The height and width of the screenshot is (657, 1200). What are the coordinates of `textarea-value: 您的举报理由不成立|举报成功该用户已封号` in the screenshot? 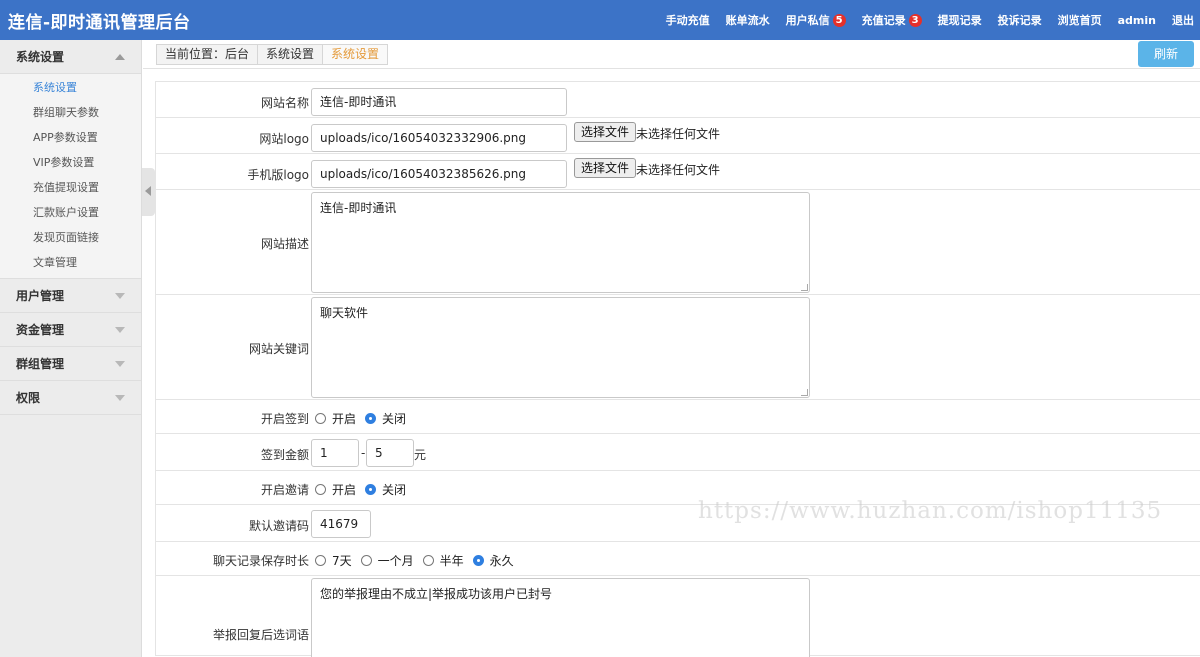 It's located at (436, 594).